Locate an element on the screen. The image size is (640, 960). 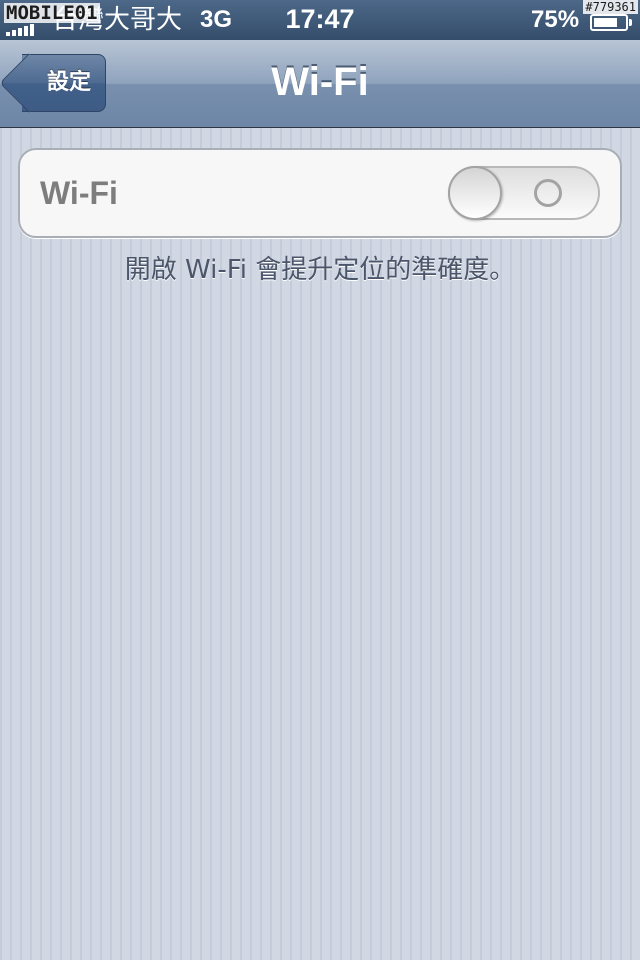
battery-nub is located at coordinates (630, 22).